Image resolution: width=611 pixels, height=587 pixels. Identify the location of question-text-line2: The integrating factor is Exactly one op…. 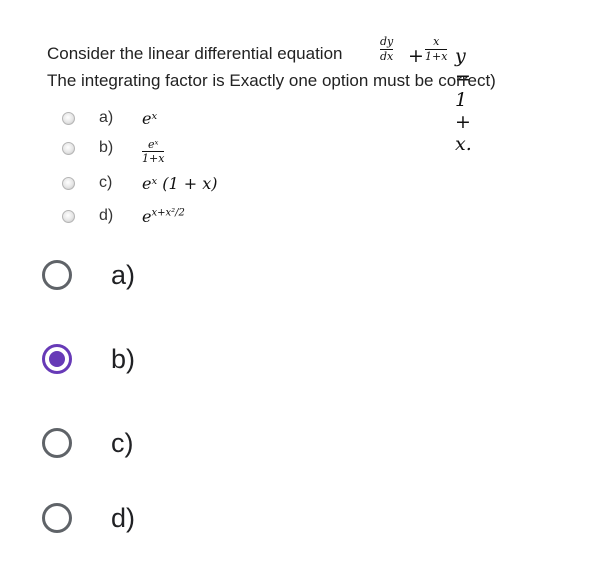
(271, 80).